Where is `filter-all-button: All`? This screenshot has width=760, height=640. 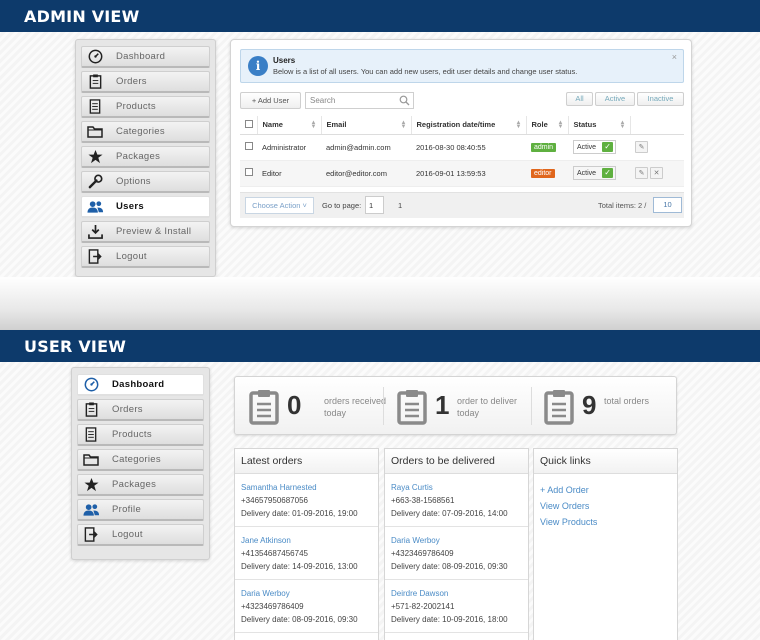 filter-all-button: All is located at coordinates (579, 99).